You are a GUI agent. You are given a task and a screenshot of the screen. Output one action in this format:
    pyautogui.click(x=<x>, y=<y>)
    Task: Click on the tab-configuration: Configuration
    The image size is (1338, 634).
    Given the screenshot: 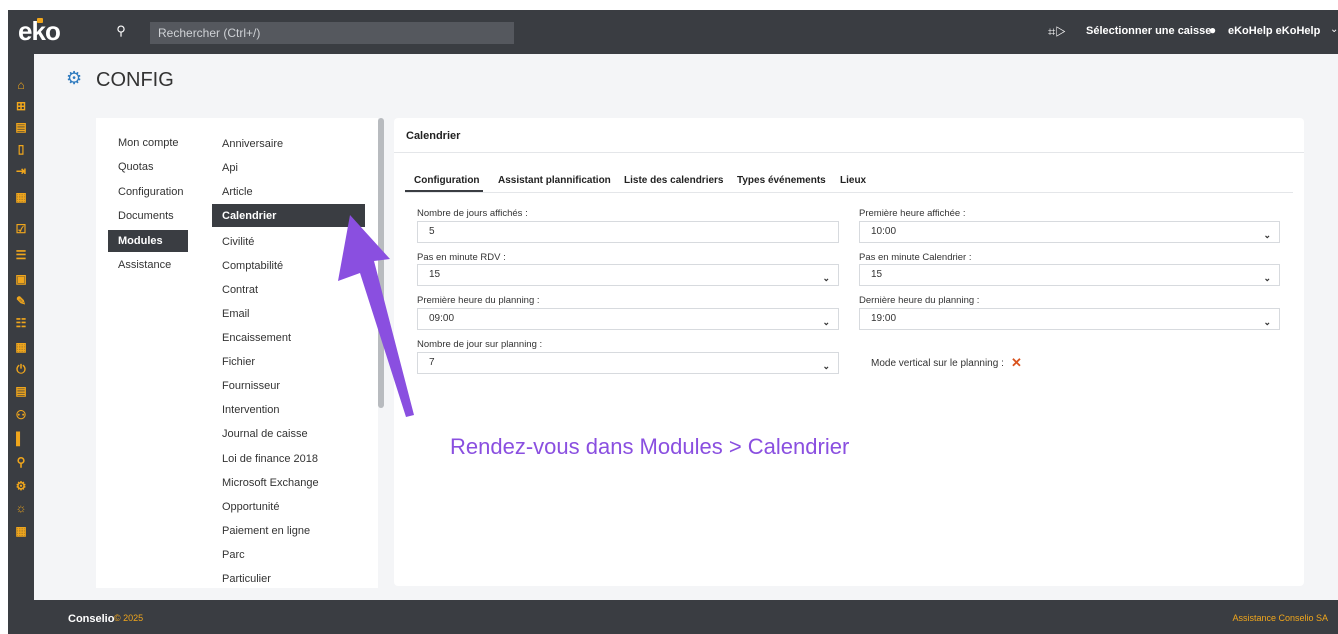 What is the action you would take?
    pyautogui.click(x=447, y=180)
    